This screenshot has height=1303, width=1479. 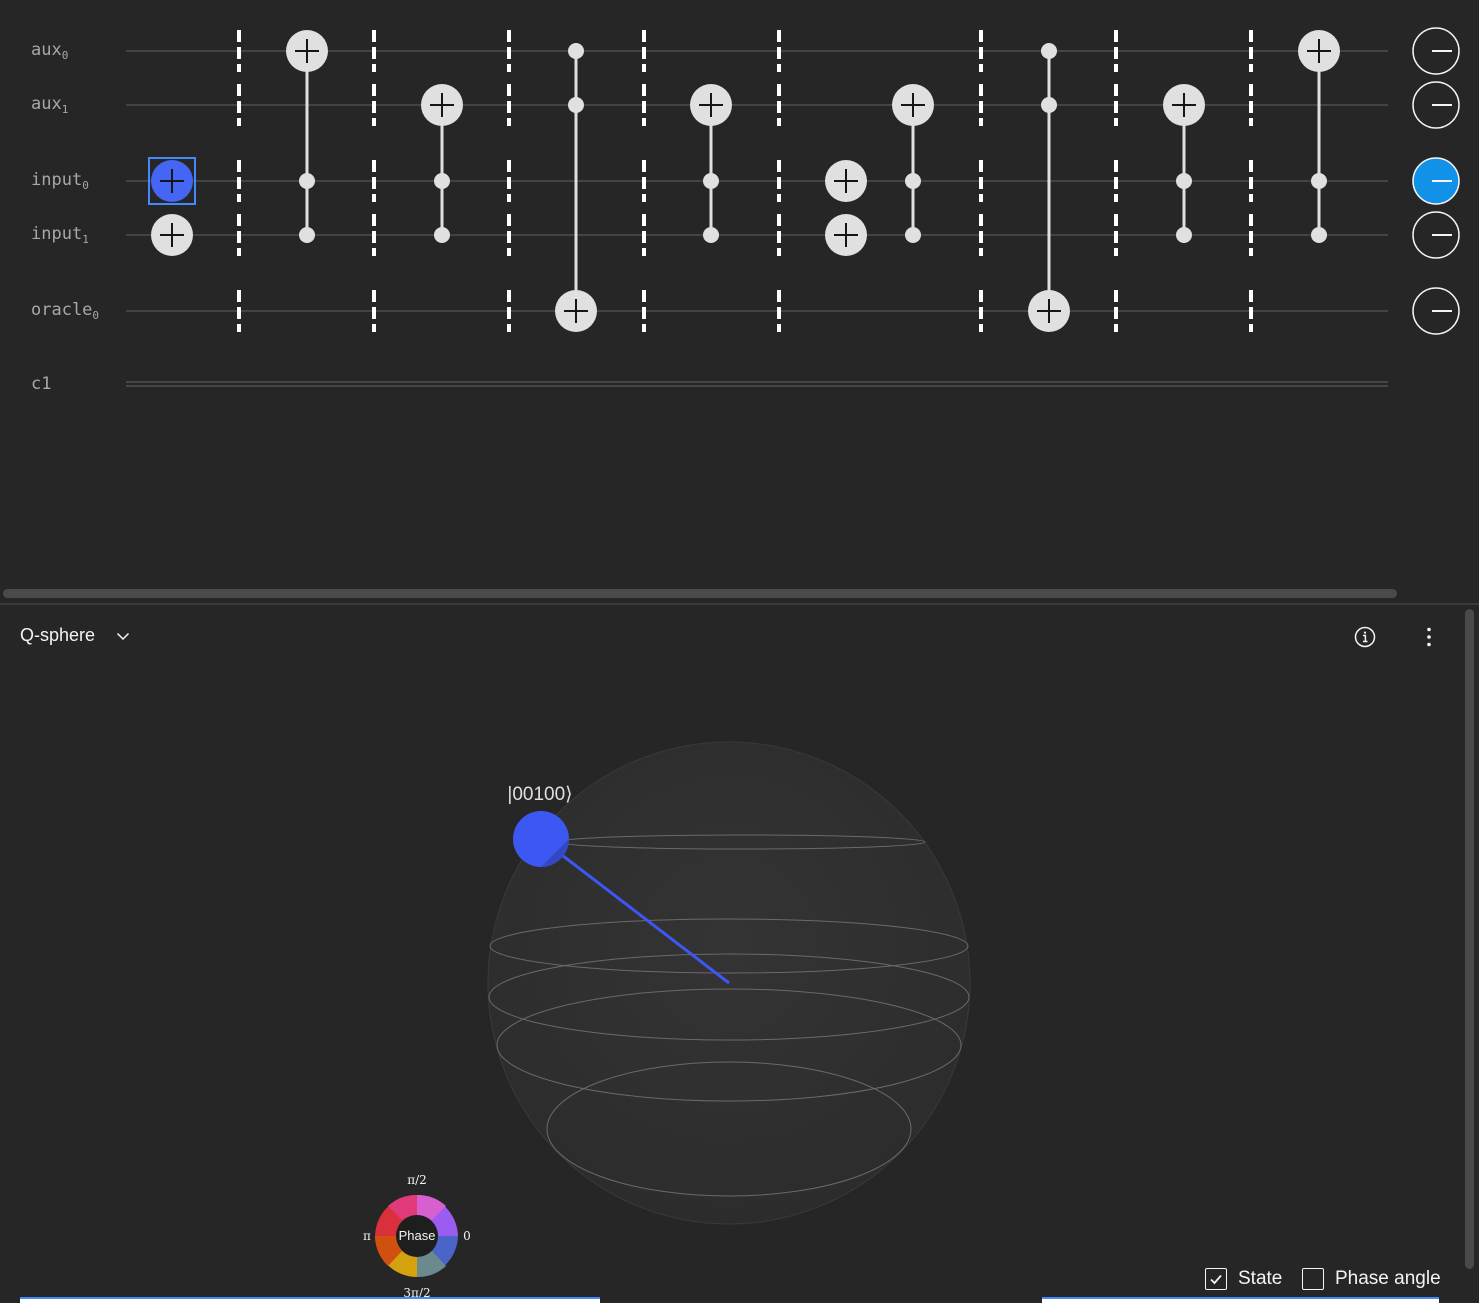 I want to click on state-checkbox, so click(x=1216, y=1279).